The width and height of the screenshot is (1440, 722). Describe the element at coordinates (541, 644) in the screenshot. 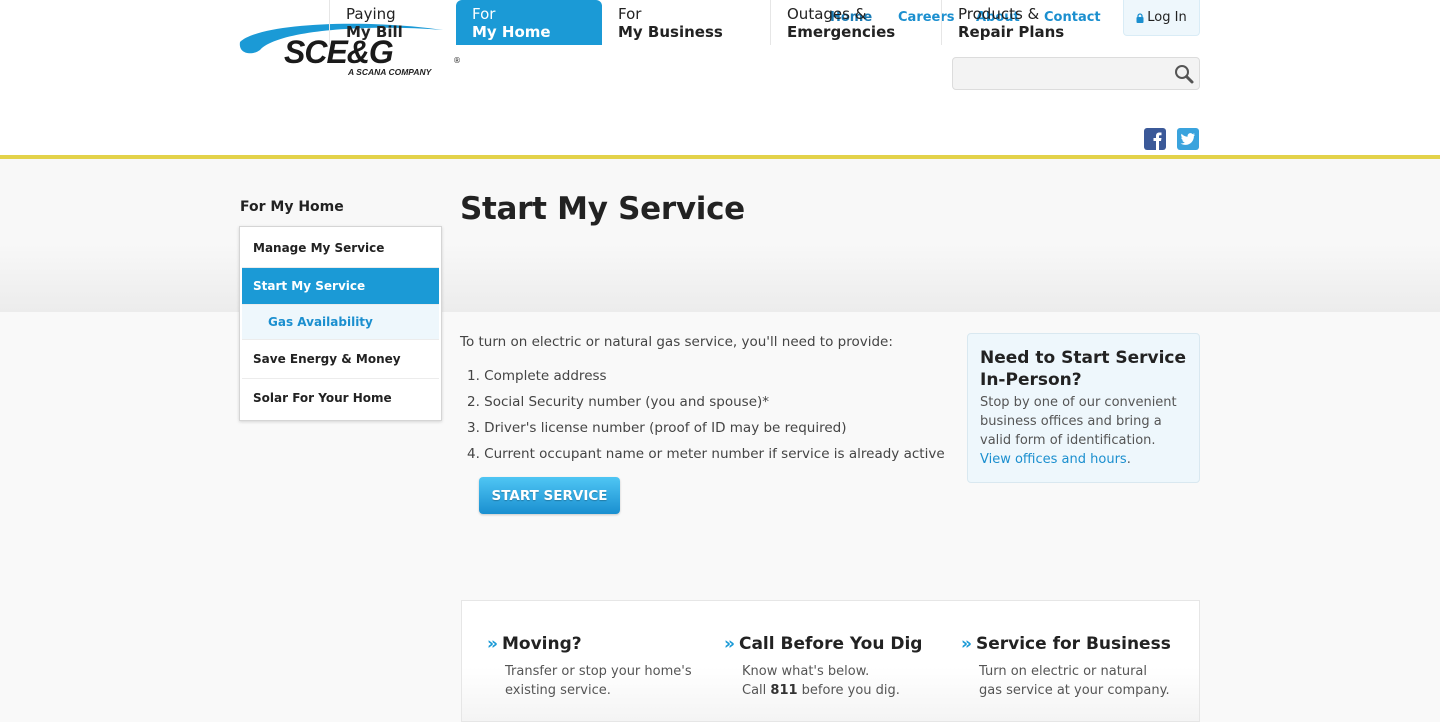

I see `tile-title: Moving?` at that location.